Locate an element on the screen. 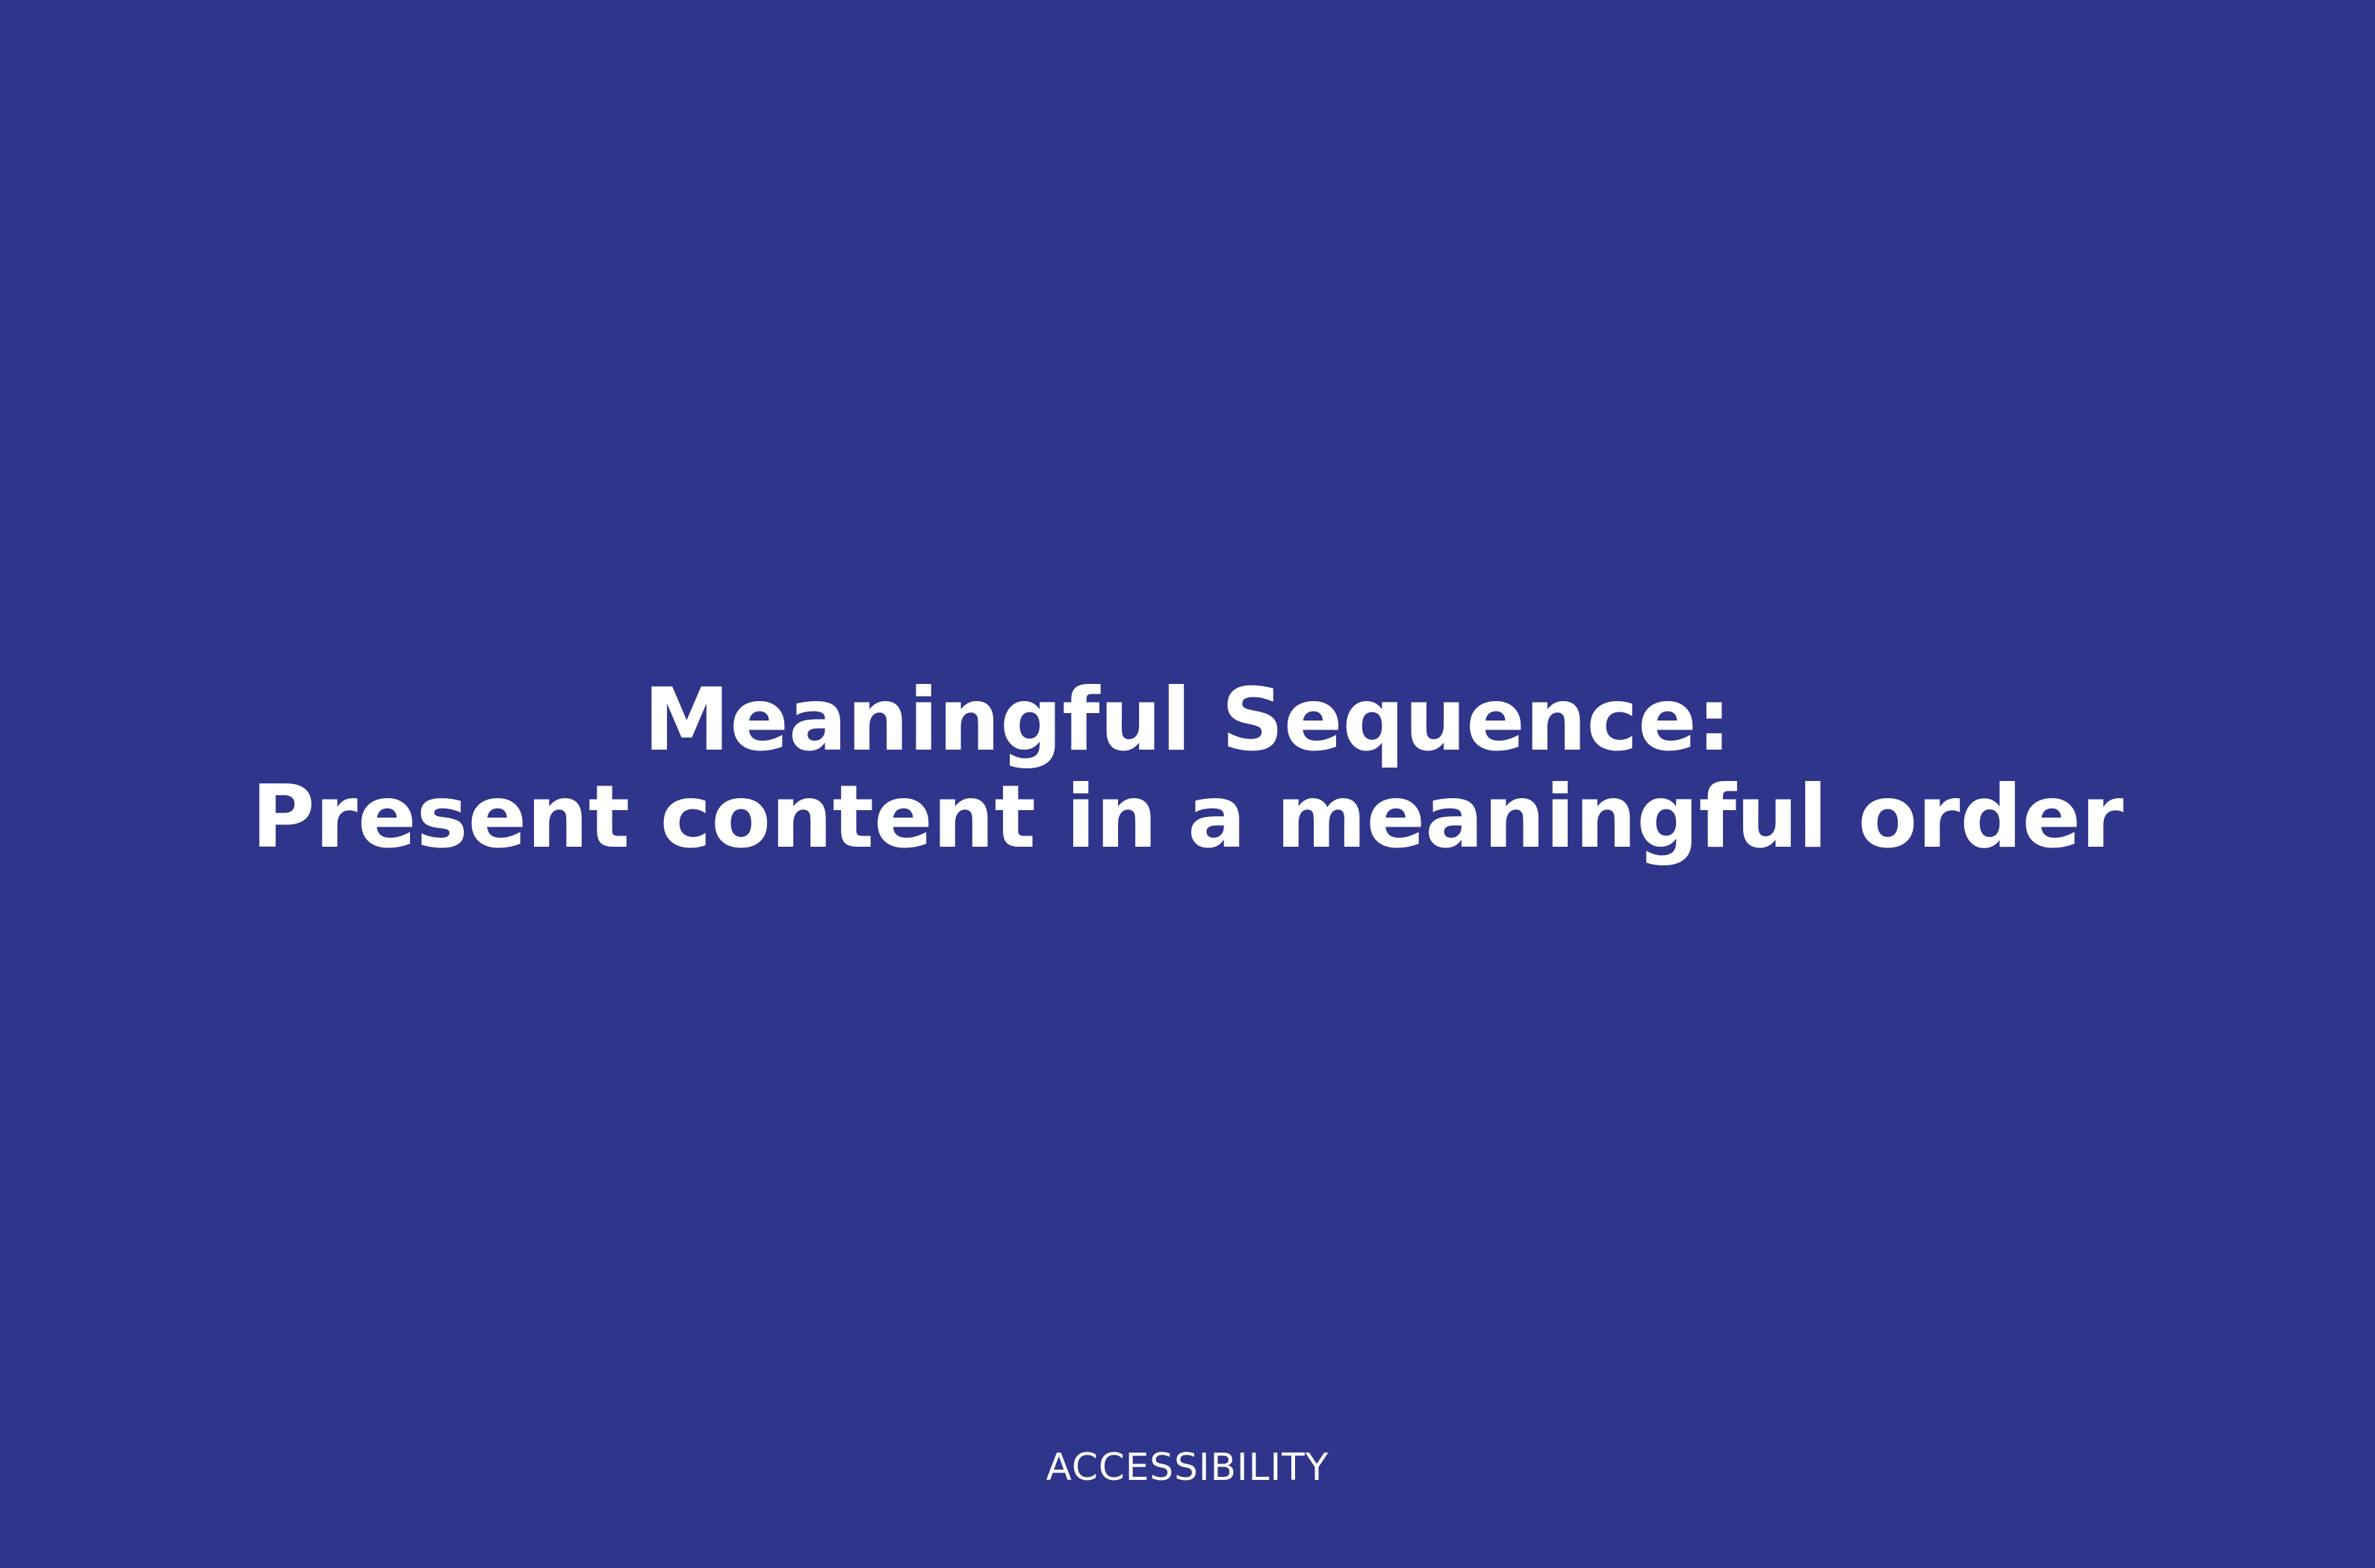 Image resolution: width=2375 pixels, height=1568 pixels. footer-category-label: ACCESSIBILITY is located at coordinates (1187, 1467).